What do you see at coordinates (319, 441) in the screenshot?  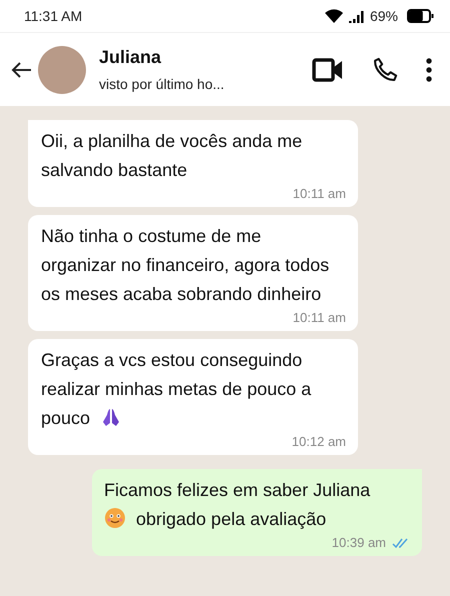 I see `message-time: 10:12 am` at bounding box center [319, 441].